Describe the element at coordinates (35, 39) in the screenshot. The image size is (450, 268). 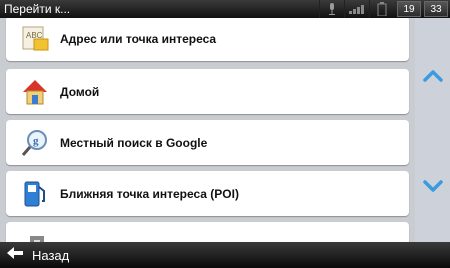
I see `address-icon: ABC` at that location.